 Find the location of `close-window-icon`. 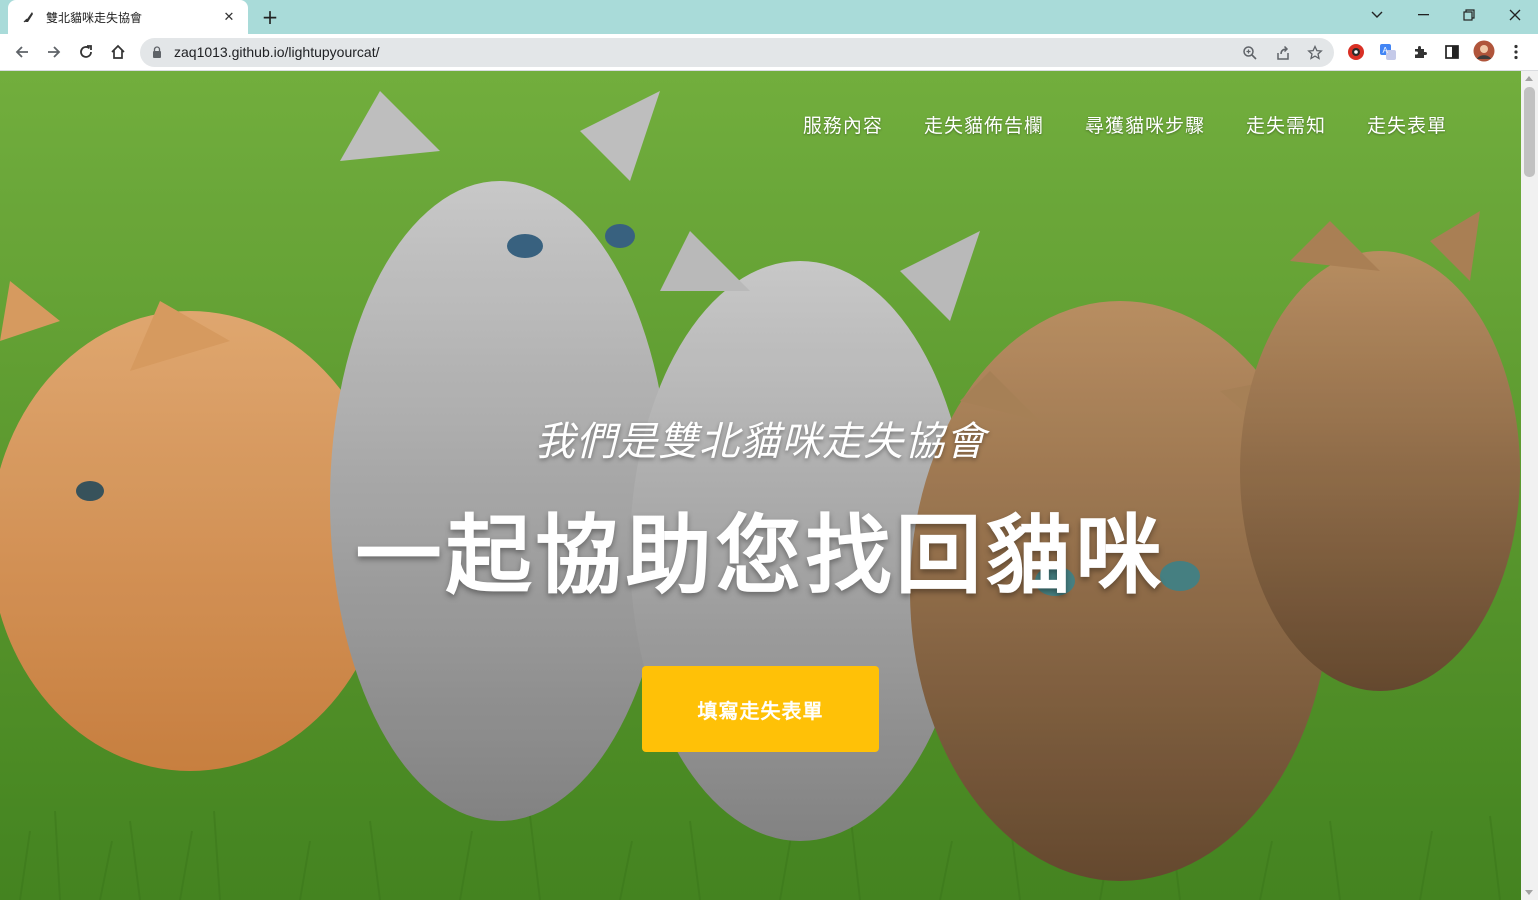

close-window-icon is located at coordinates (1515, 15).